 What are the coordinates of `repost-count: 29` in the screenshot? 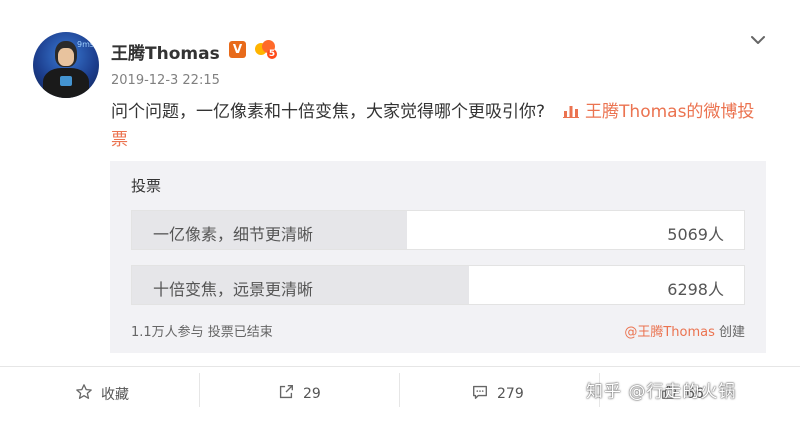 It's located at (312, 394).